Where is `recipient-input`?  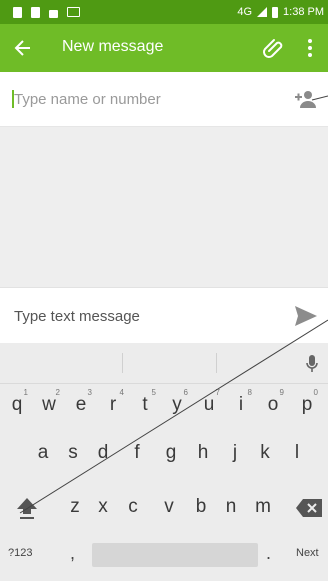
recipient-input is located at coordinates (144, 99).